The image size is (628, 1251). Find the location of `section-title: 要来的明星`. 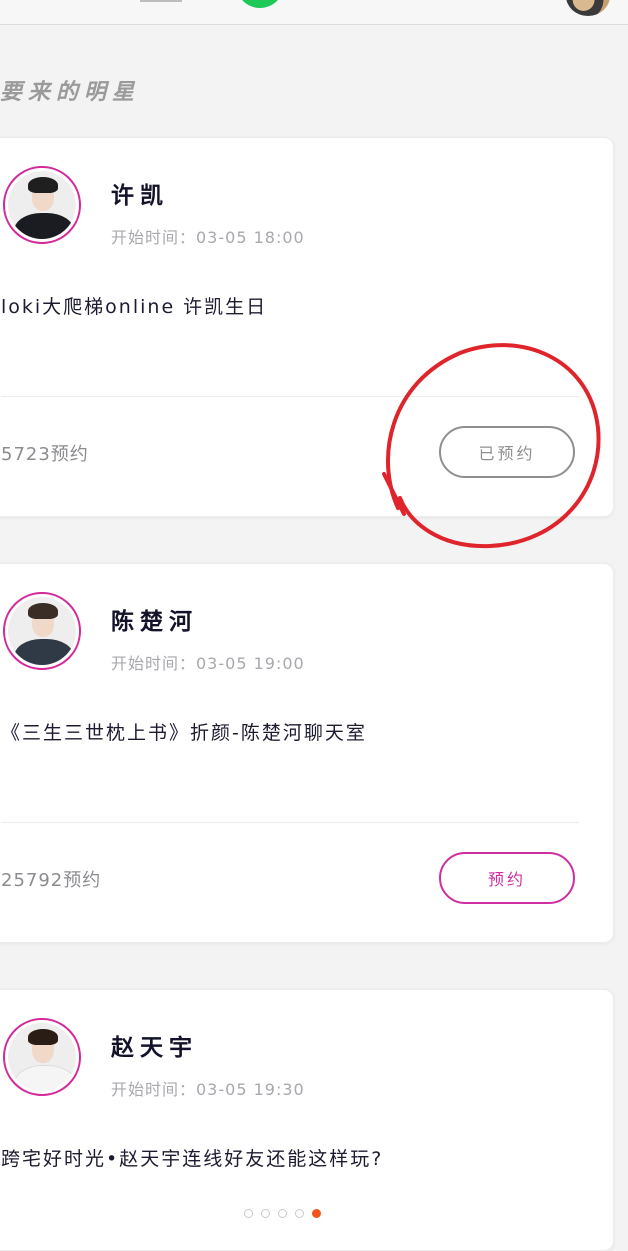

section-title: 要来的明星 is located at coordinates (70, 92).